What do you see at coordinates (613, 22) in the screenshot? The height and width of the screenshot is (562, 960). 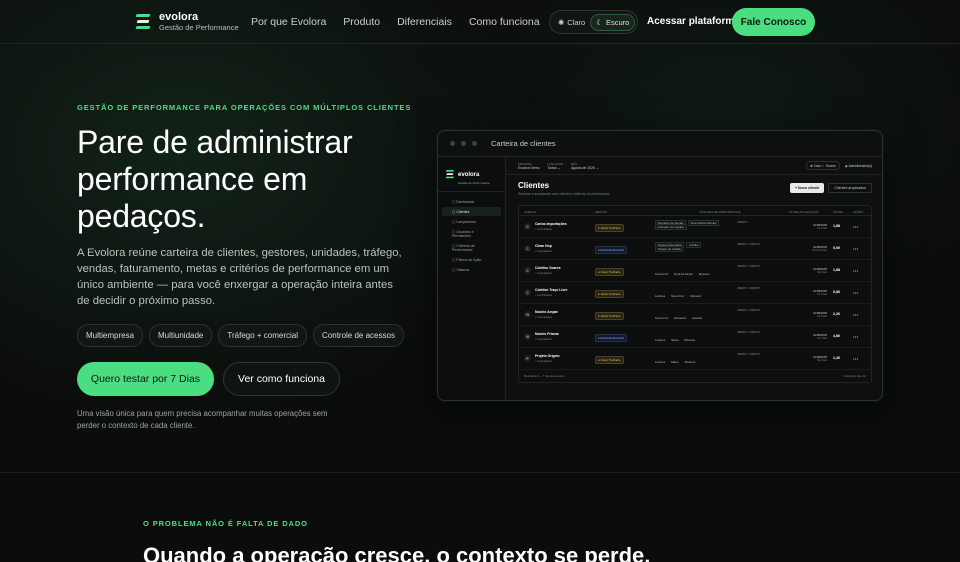 I see `theme-dark-option: ☾ Escuro` at bounding box center [613, 22].